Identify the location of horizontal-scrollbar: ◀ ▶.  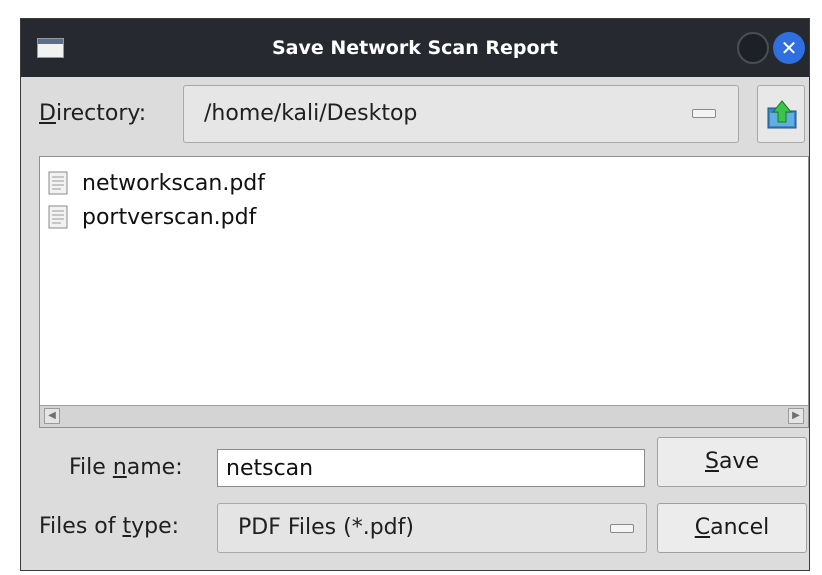
(424, 416).